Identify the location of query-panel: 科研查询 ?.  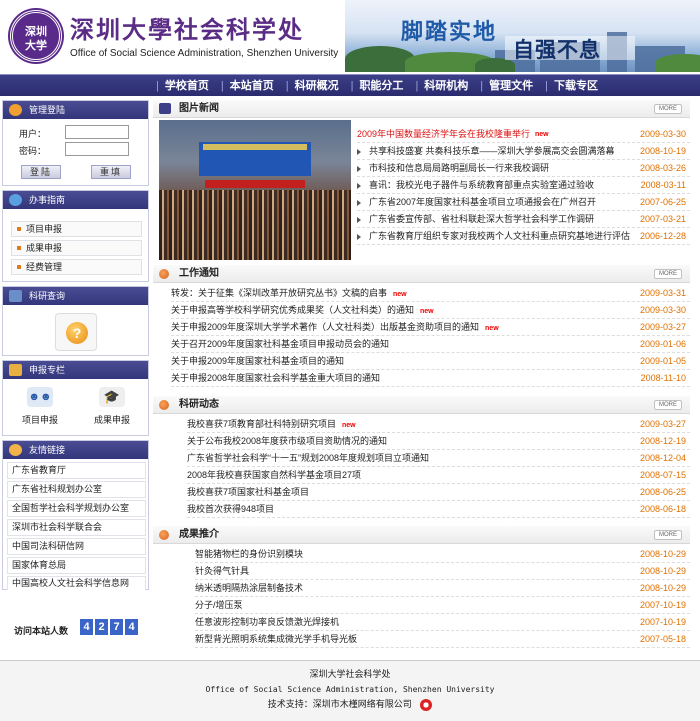
(75, 321).